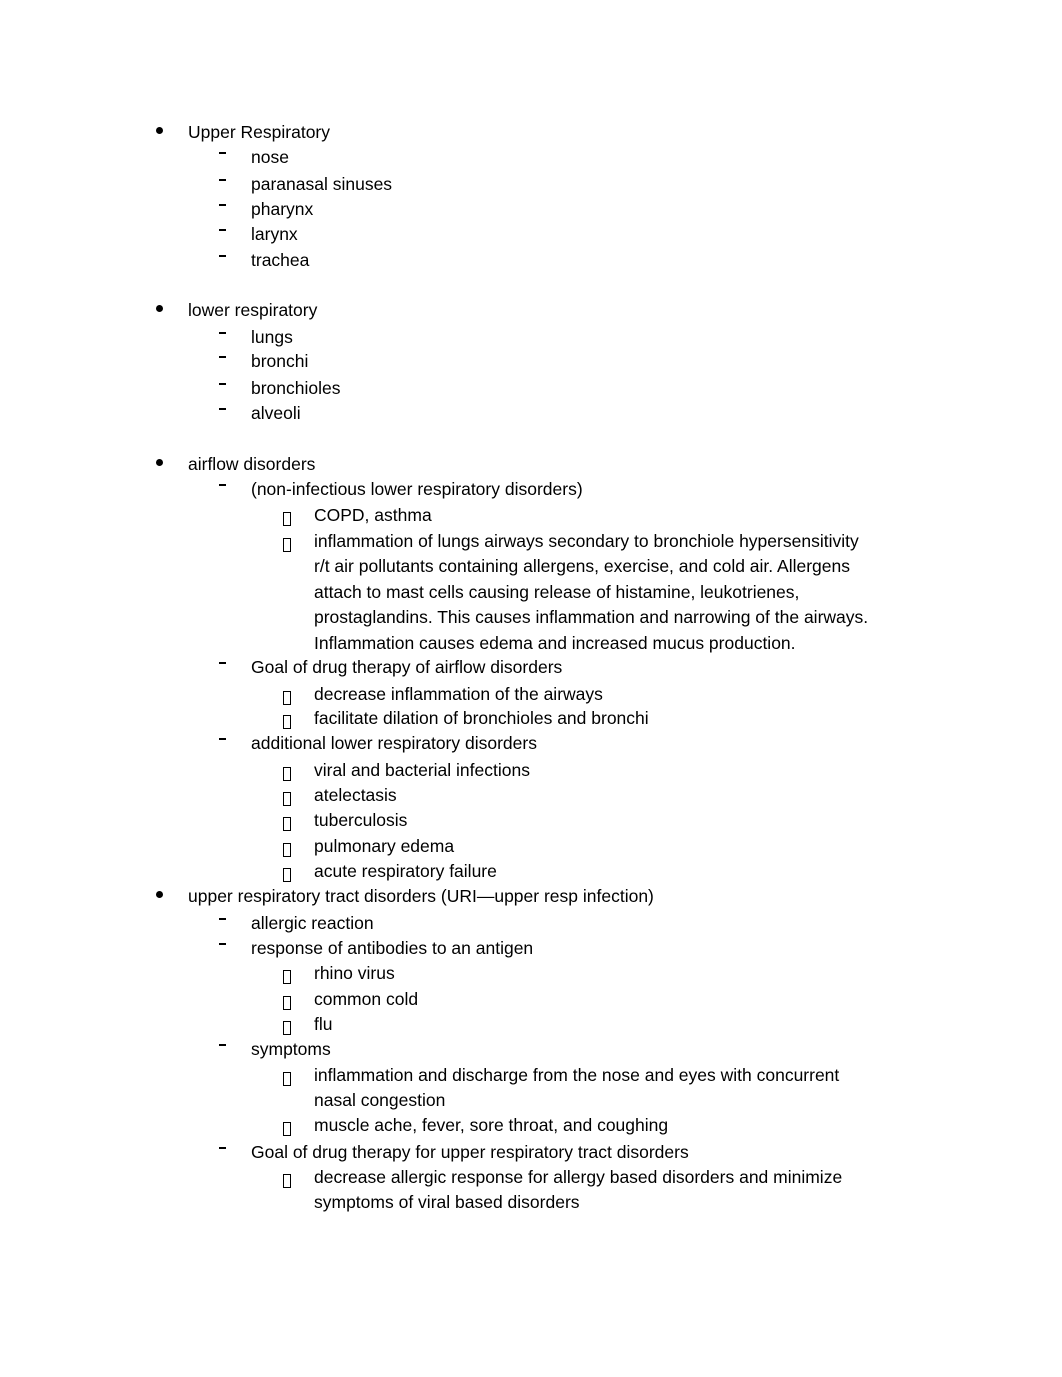 The image size is (1062, 1377). Describe the element at coordinates (373, 515) in the screenshot. I see `list-item-text: COPD, asthma` at that location.